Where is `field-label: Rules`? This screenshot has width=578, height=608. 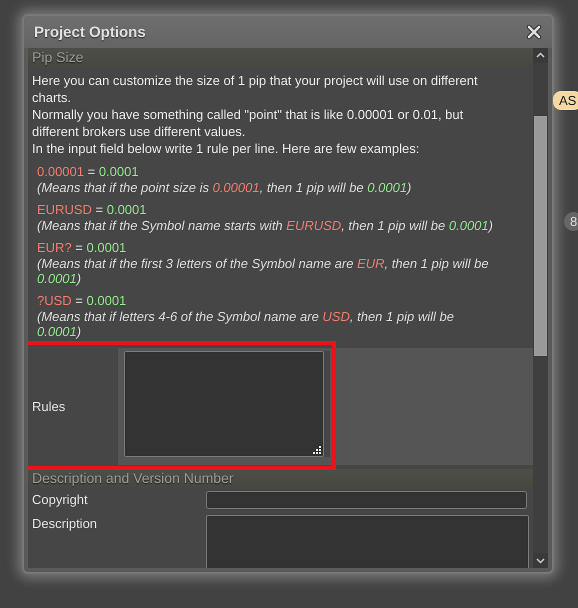
field-label: Rules is located at coordinates (73, 406).